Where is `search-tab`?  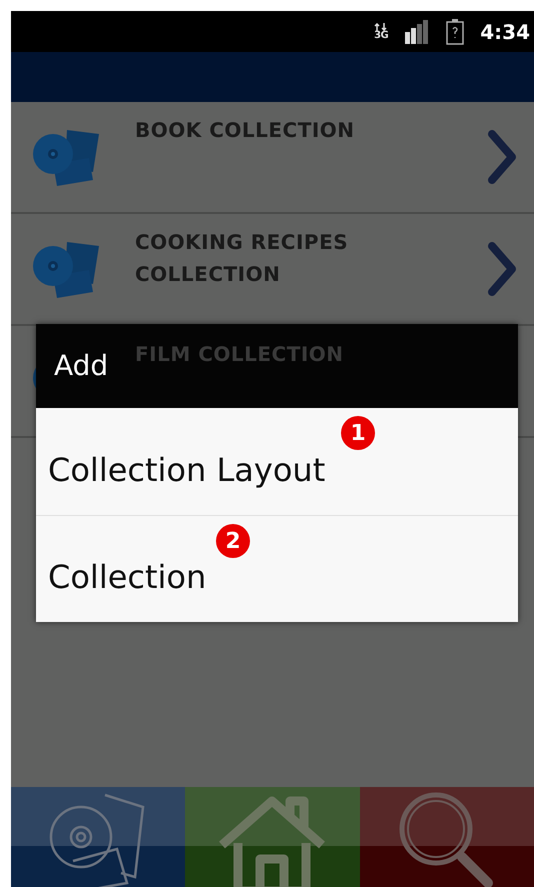 search-tab is located at coordinates (447, 837).